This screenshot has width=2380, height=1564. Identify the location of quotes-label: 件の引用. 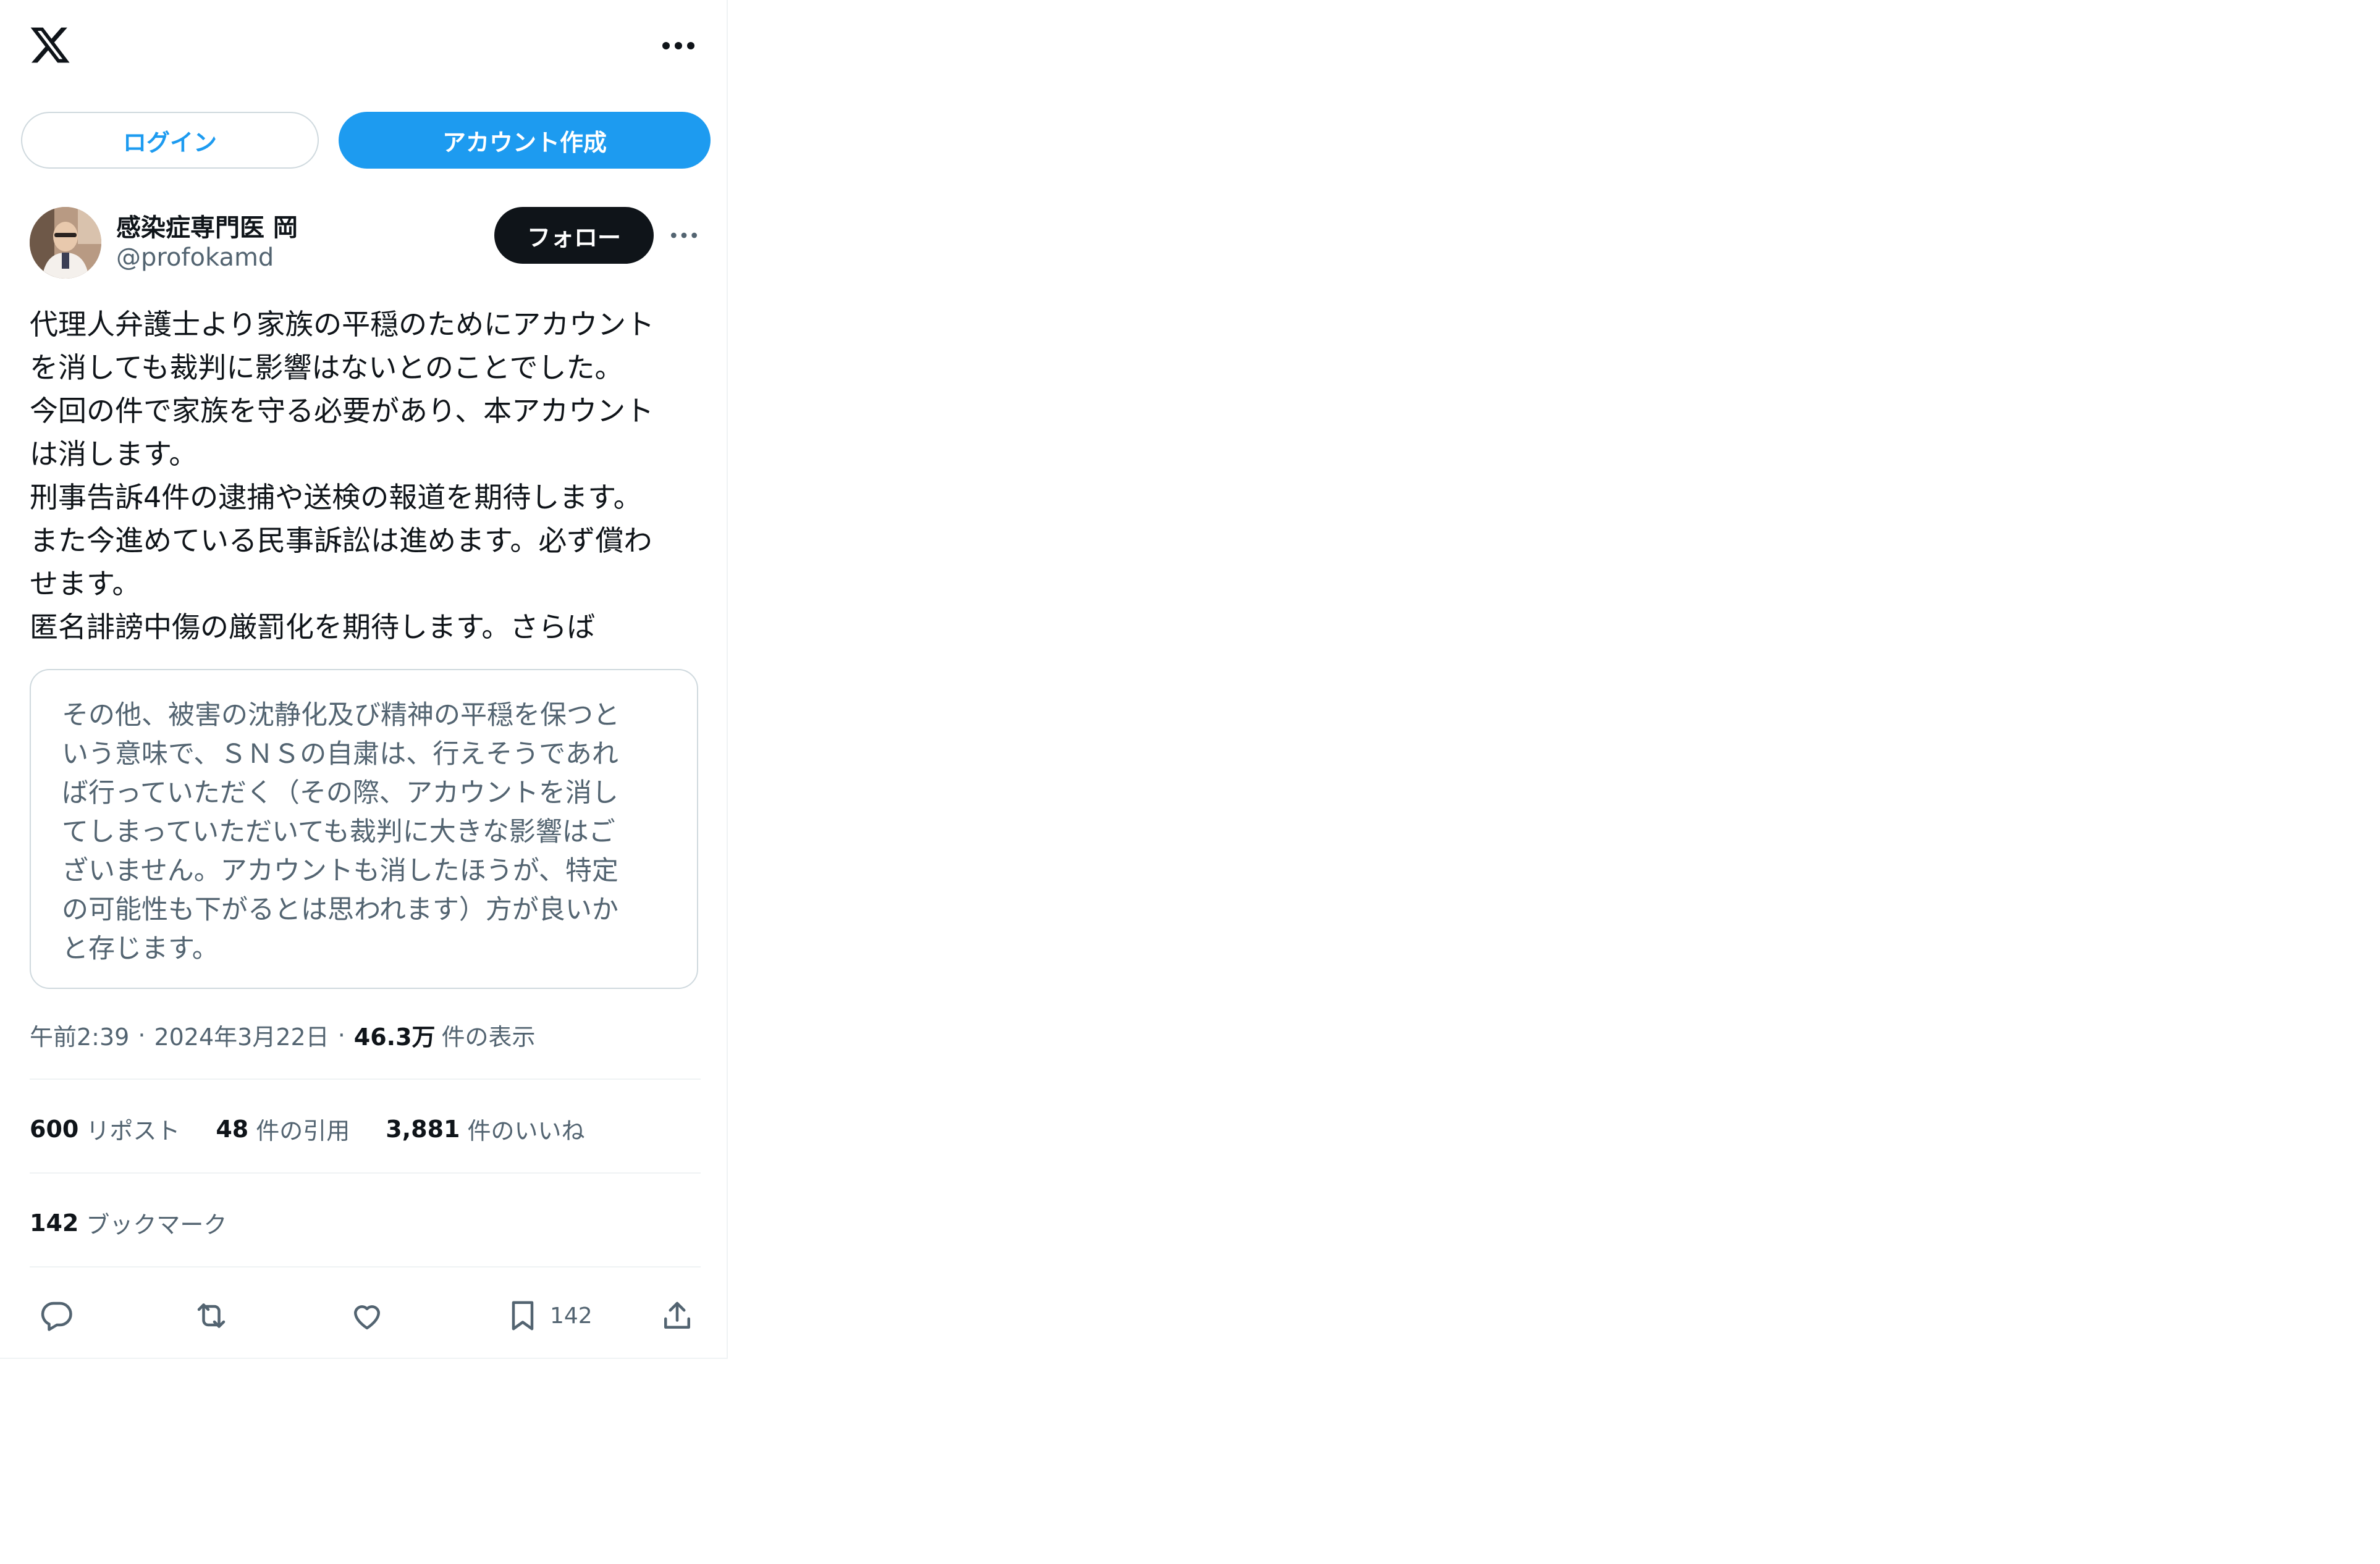
(303, 1131).